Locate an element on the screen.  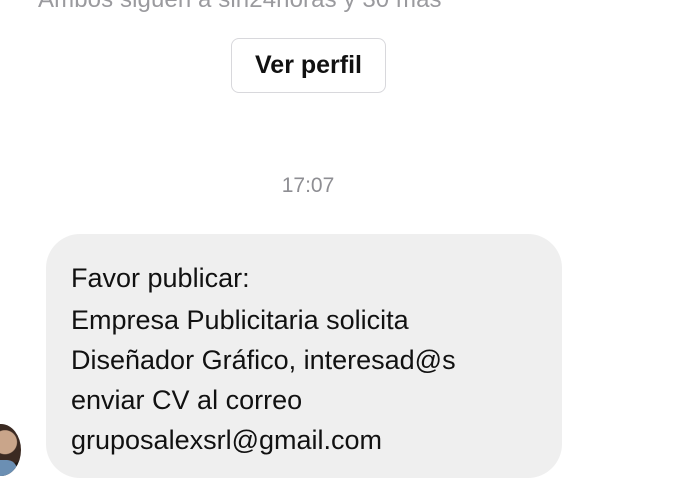
message-line: Favor publicar: is located at coordinates (160, 278).